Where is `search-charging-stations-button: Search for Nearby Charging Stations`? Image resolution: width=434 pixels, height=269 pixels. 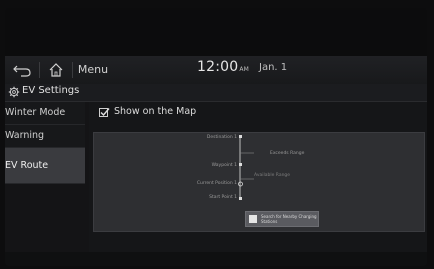
search-charging-stations-button: Search for Nearby Charging Stations is located at coordinates (282, 219).